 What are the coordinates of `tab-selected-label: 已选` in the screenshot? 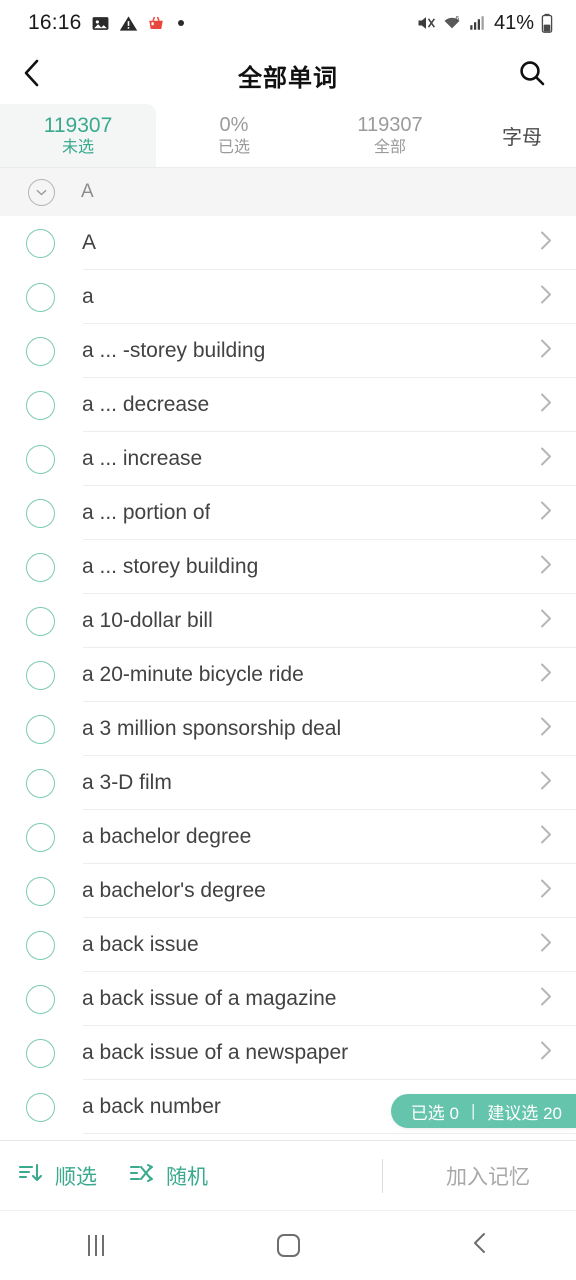 It's located at (233, 147).